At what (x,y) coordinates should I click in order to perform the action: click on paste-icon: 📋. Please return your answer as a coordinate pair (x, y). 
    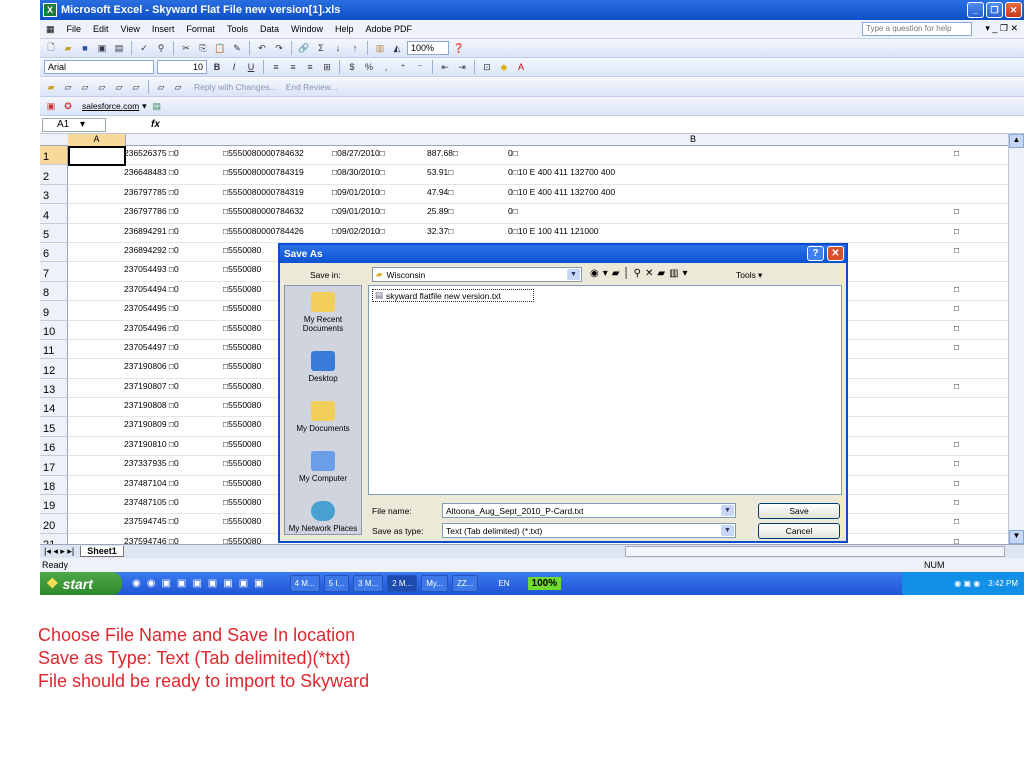
    Looking at the image, I should click on (220, 48).